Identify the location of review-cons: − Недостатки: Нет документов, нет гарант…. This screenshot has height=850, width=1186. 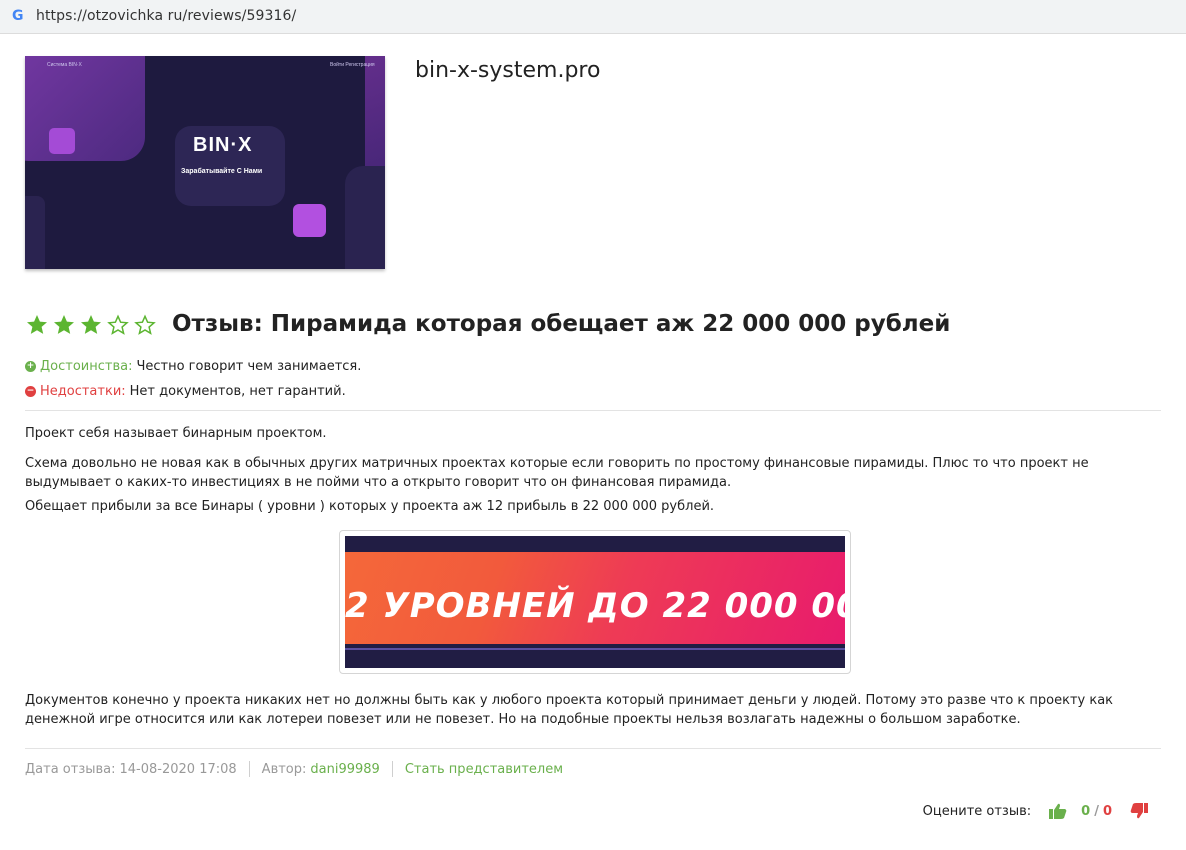
(185, 391).